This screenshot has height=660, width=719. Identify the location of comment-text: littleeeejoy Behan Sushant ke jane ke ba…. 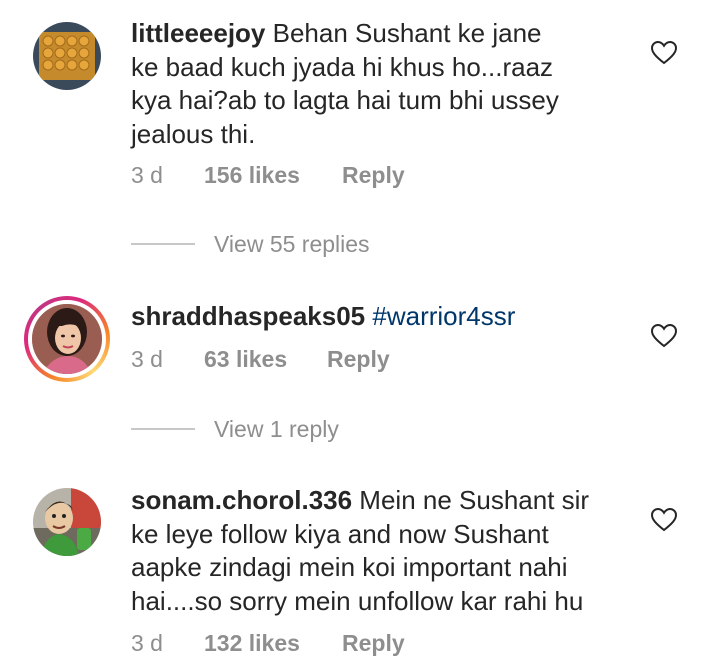
(381, 84).